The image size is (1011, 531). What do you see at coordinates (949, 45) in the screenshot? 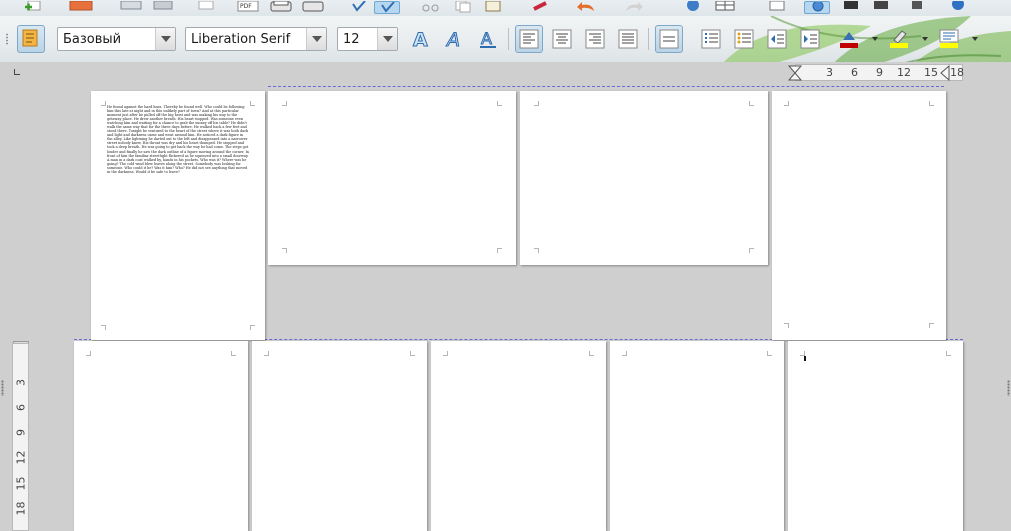
I see `background-color-swatch` at bounding box center [949, 45].